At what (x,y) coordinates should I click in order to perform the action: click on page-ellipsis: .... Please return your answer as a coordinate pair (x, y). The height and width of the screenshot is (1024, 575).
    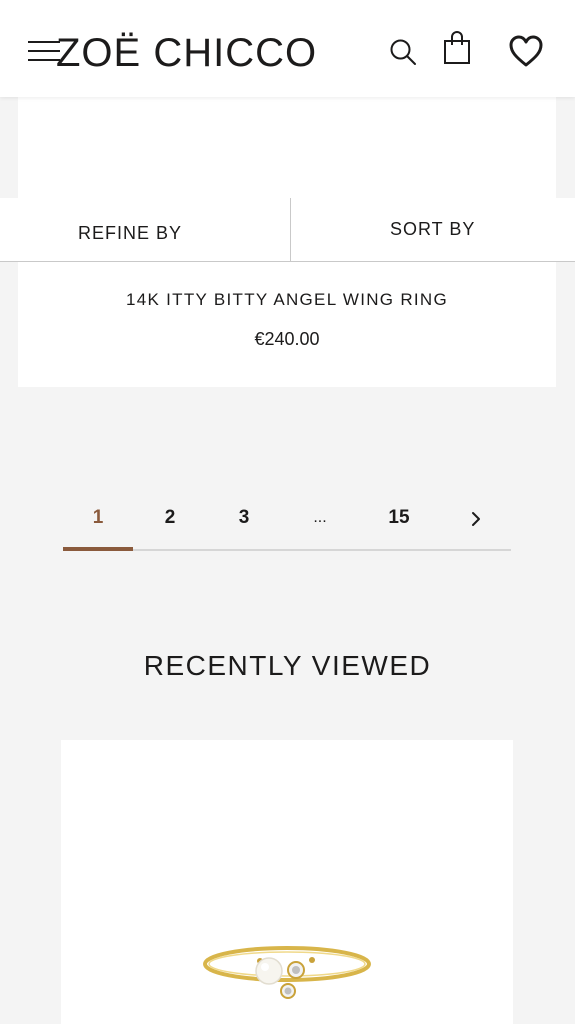
    Looking at the image, I should click on (320, 517).